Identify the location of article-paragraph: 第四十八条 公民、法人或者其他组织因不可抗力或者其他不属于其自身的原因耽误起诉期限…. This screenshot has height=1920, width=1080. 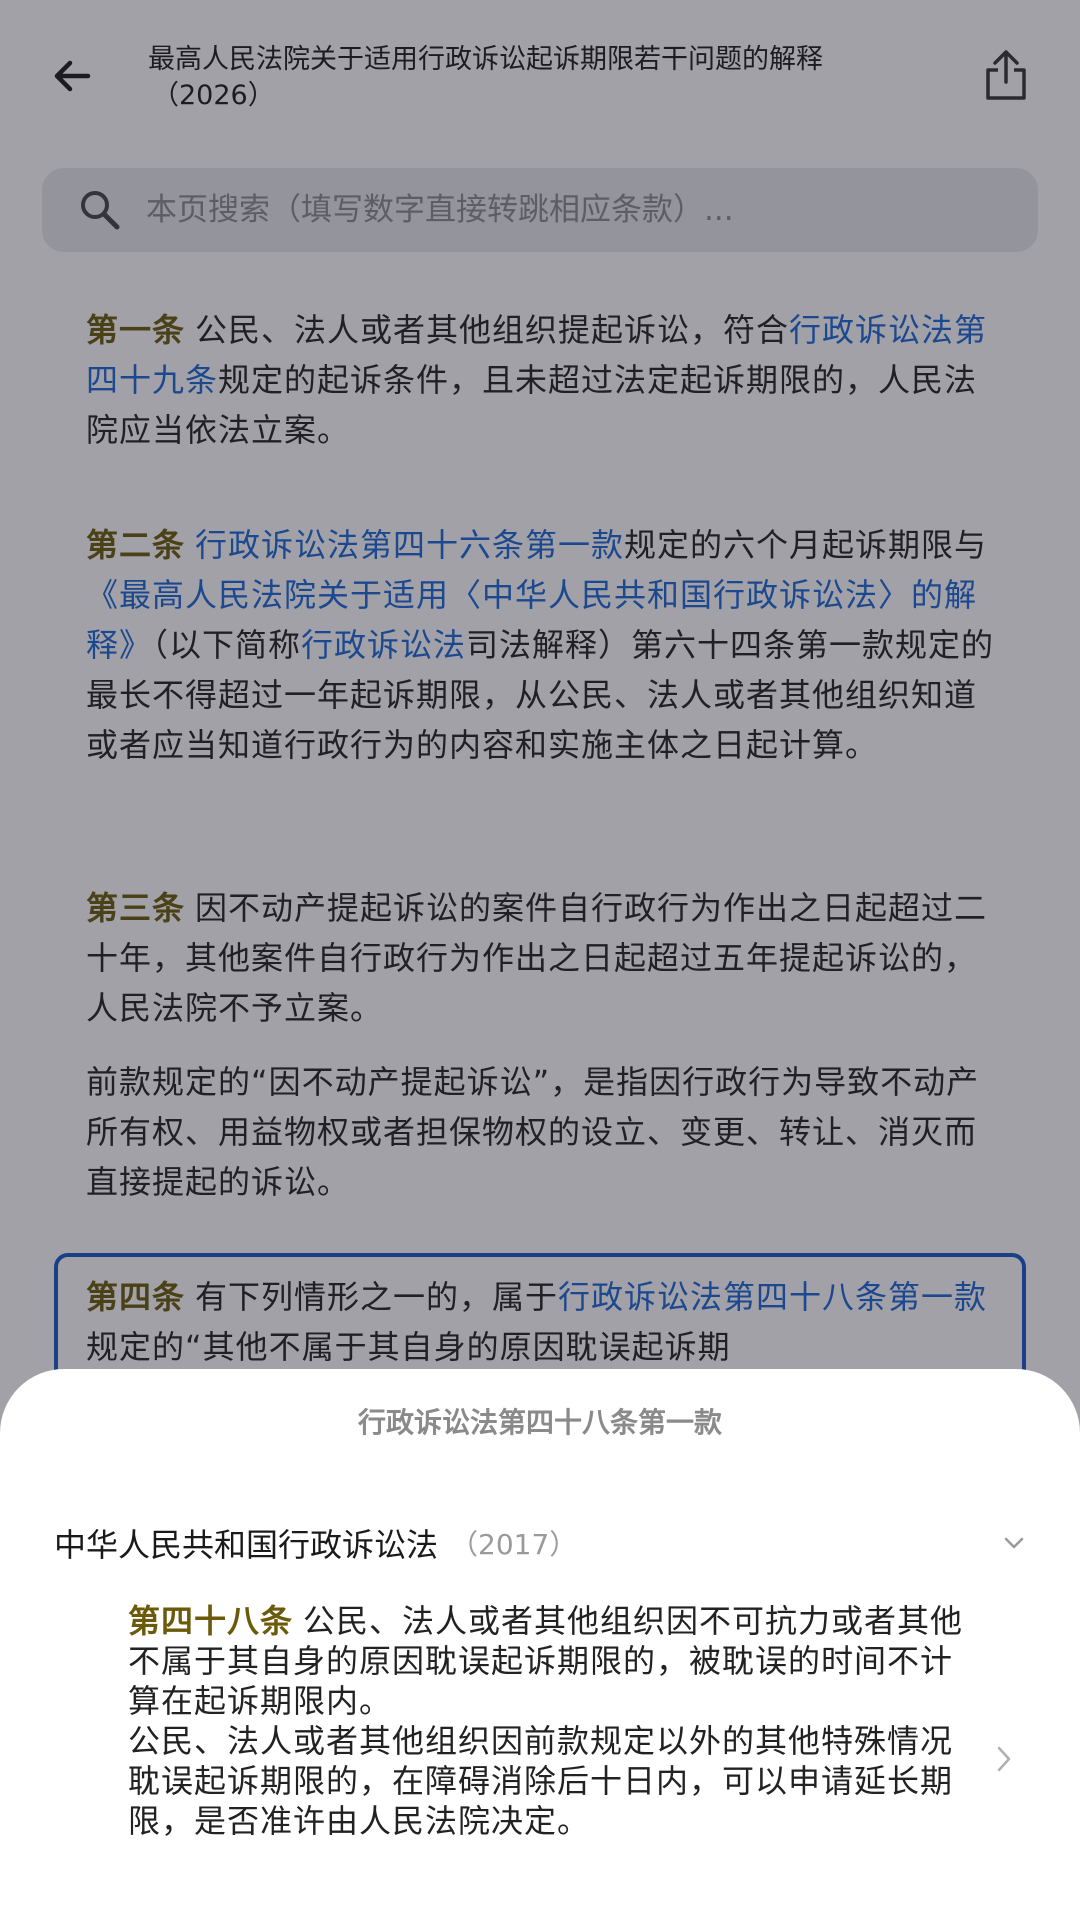
(546, 1661).